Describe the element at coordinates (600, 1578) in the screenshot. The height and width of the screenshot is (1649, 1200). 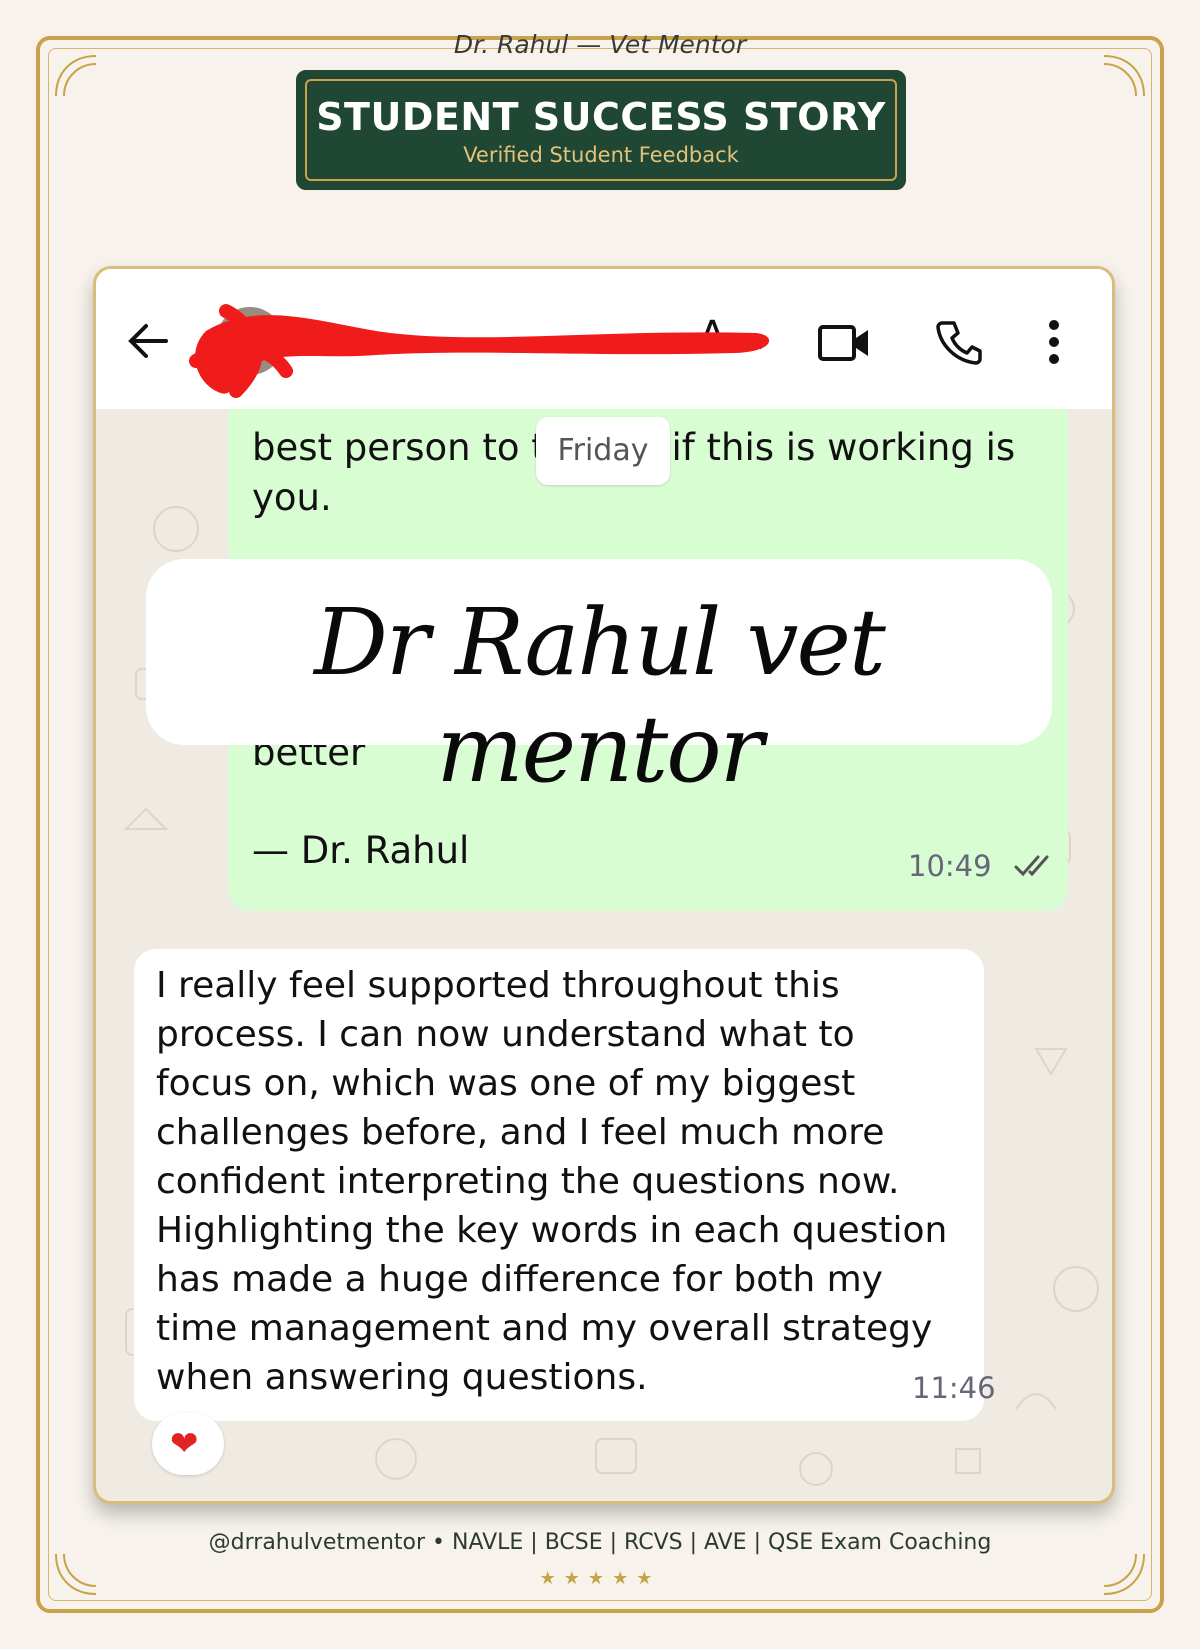
I see `rating-stars: ★★★★★` at that location.